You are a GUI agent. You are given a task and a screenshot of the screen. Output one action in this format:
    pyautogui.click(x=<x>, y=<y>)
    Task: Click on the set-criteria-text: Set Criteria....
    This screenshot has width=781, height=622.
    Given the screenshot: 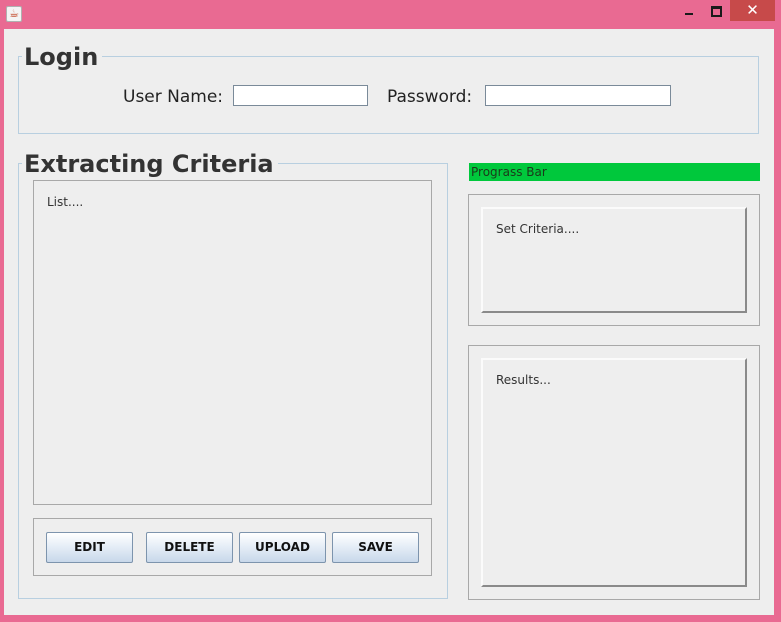 What is the action you would take?
    pyautogui.click(x=538, y=229)
    